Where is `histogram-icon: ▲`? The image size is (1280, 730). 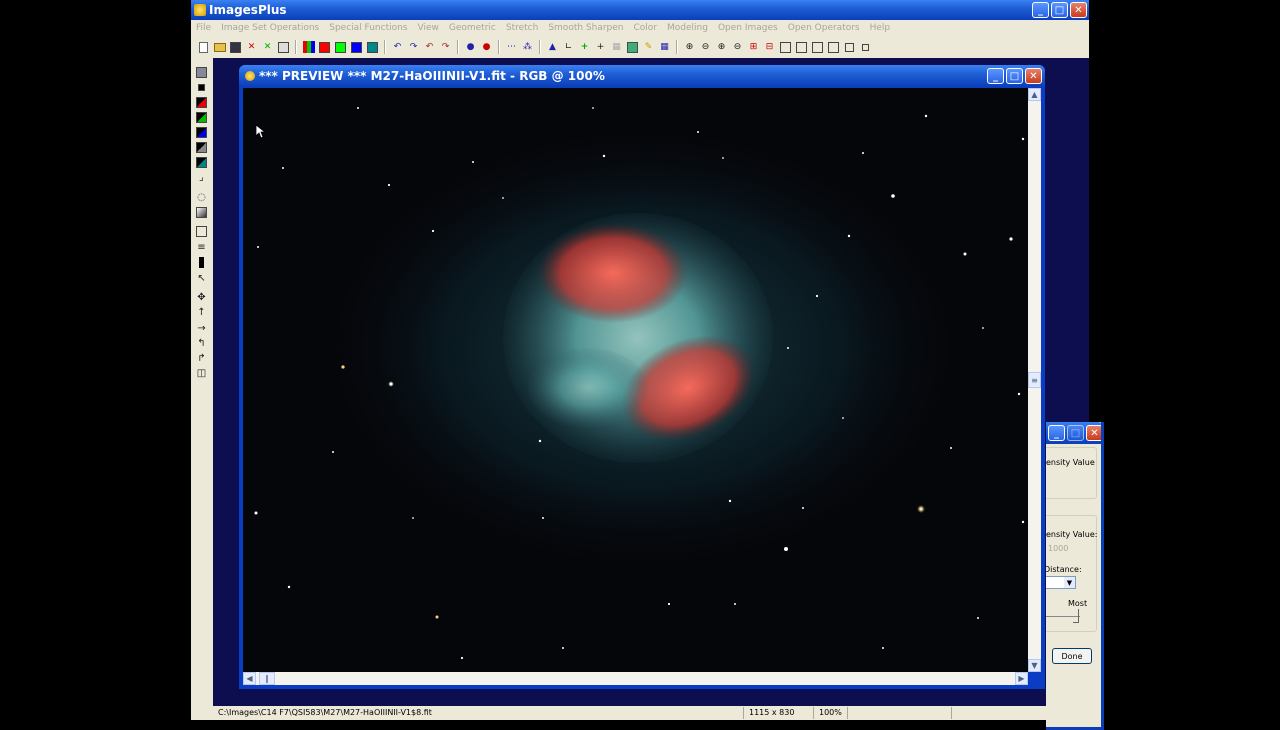 histogram-icon: ▲ is located at coordinates (552, 47).